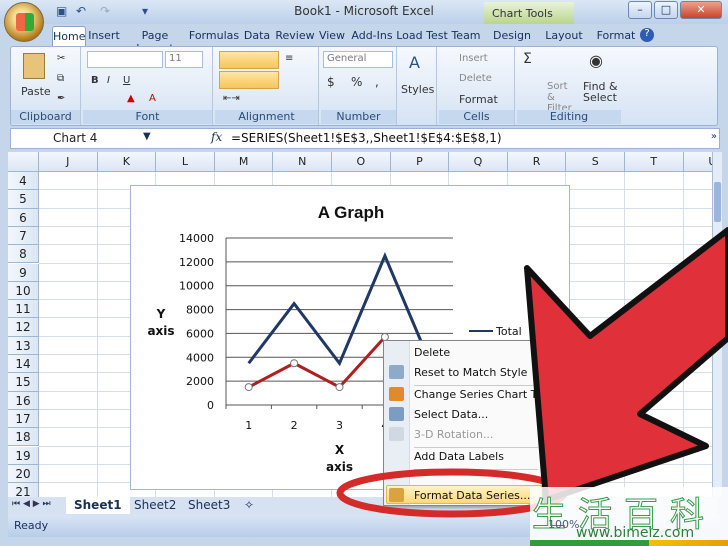 The image size is (728, 546). I want to click on delete-cells-button: Delete, so click(475, 78).